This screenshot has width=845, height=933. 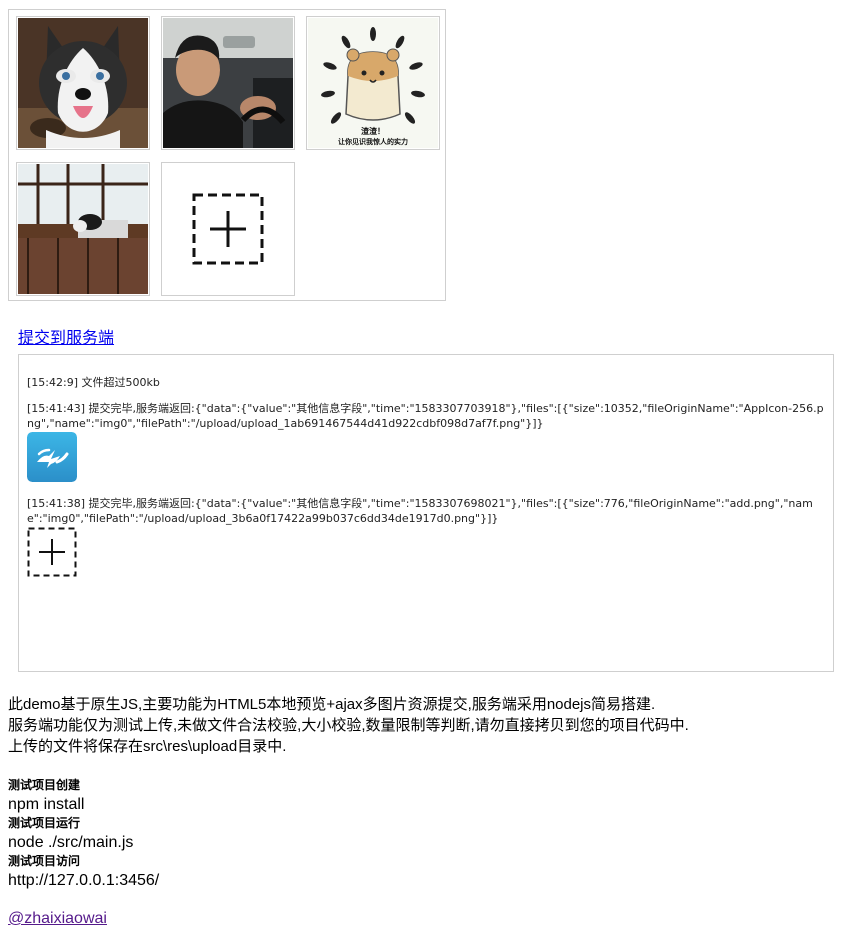 I want to click on step-heading-create: 测试项目创建, so click(x=44, y=785).